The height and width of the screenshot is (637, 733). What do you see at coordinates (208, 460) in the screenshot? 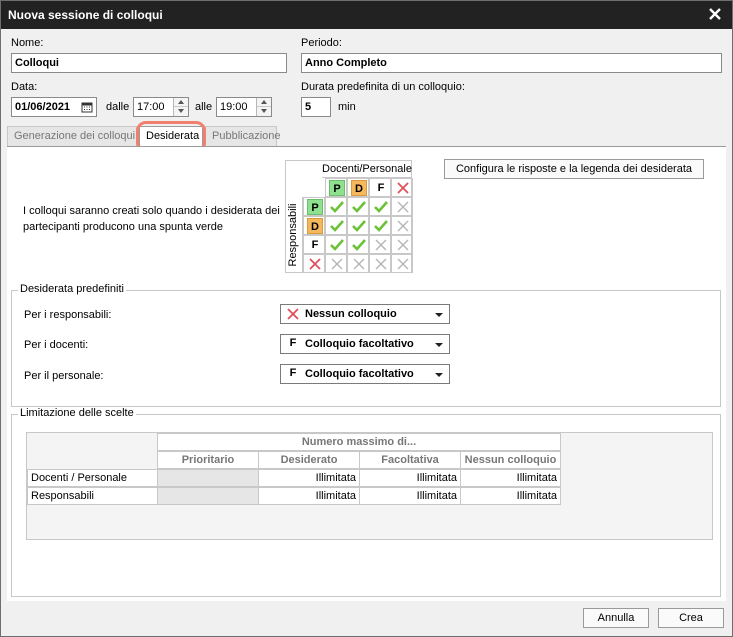
I see `limits-col-prioritario: Prioritario` at bounding box center [208, 460].